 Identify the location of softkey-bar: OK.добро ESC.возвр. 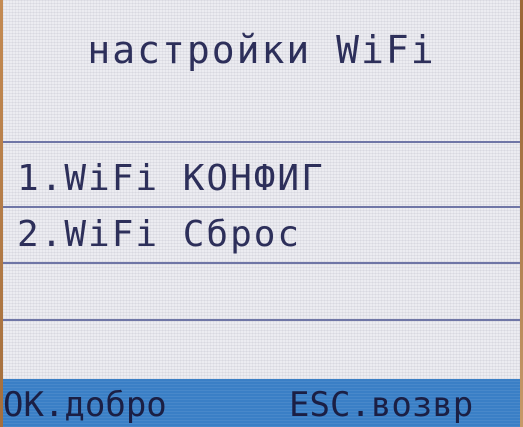
(261, 403).